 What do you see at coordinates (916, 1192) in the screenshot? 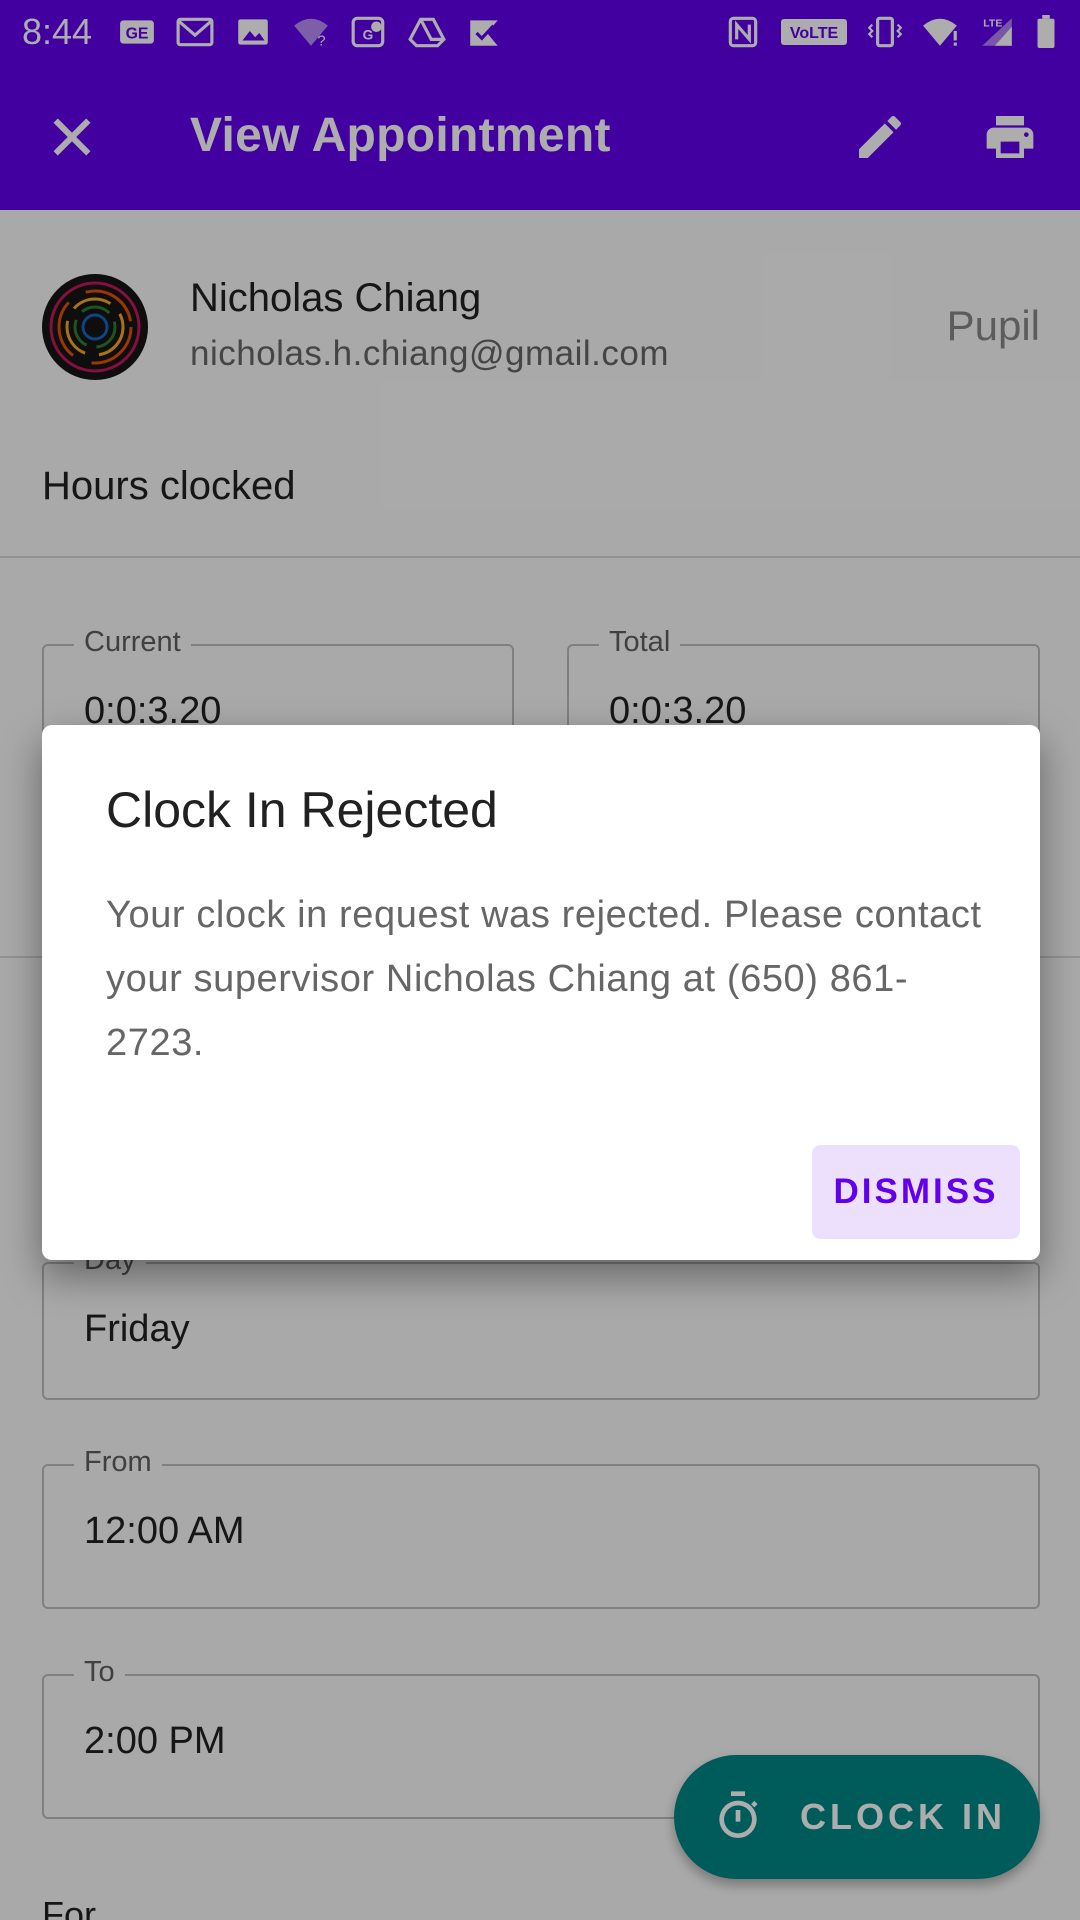
I see `dismiss-button: DISMISS` at bounding box center [916, 1192].